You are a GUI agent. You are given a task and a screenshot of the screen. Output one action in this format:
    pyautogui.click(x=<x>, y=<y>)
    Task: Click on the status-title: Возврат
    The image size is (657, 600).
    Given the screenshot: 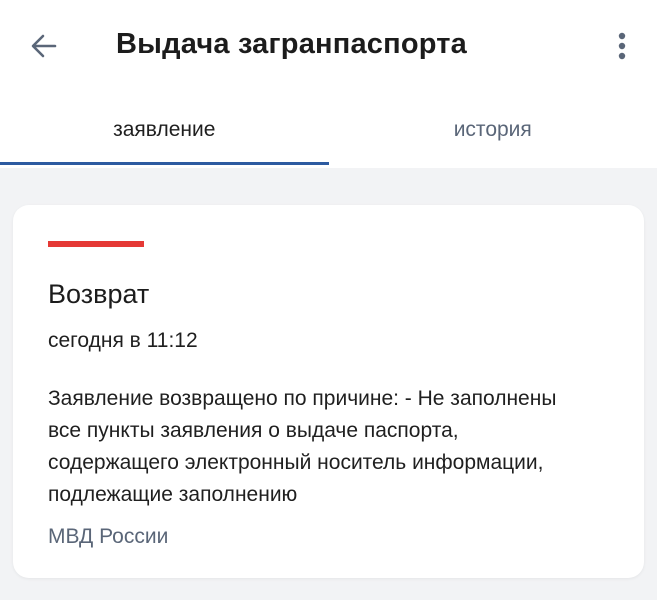 What is the action you would take?
    pyautogui.click(x=99, y=294)
    